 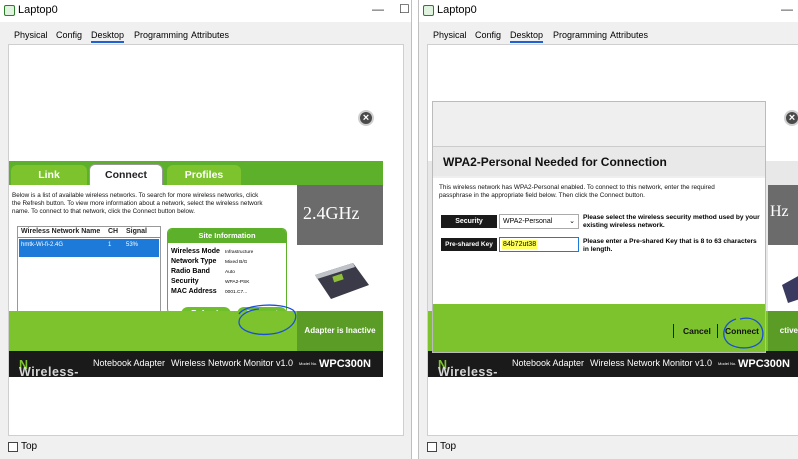 I want to click on title-bar: Laptop0 —, so click(x=608, y=11).